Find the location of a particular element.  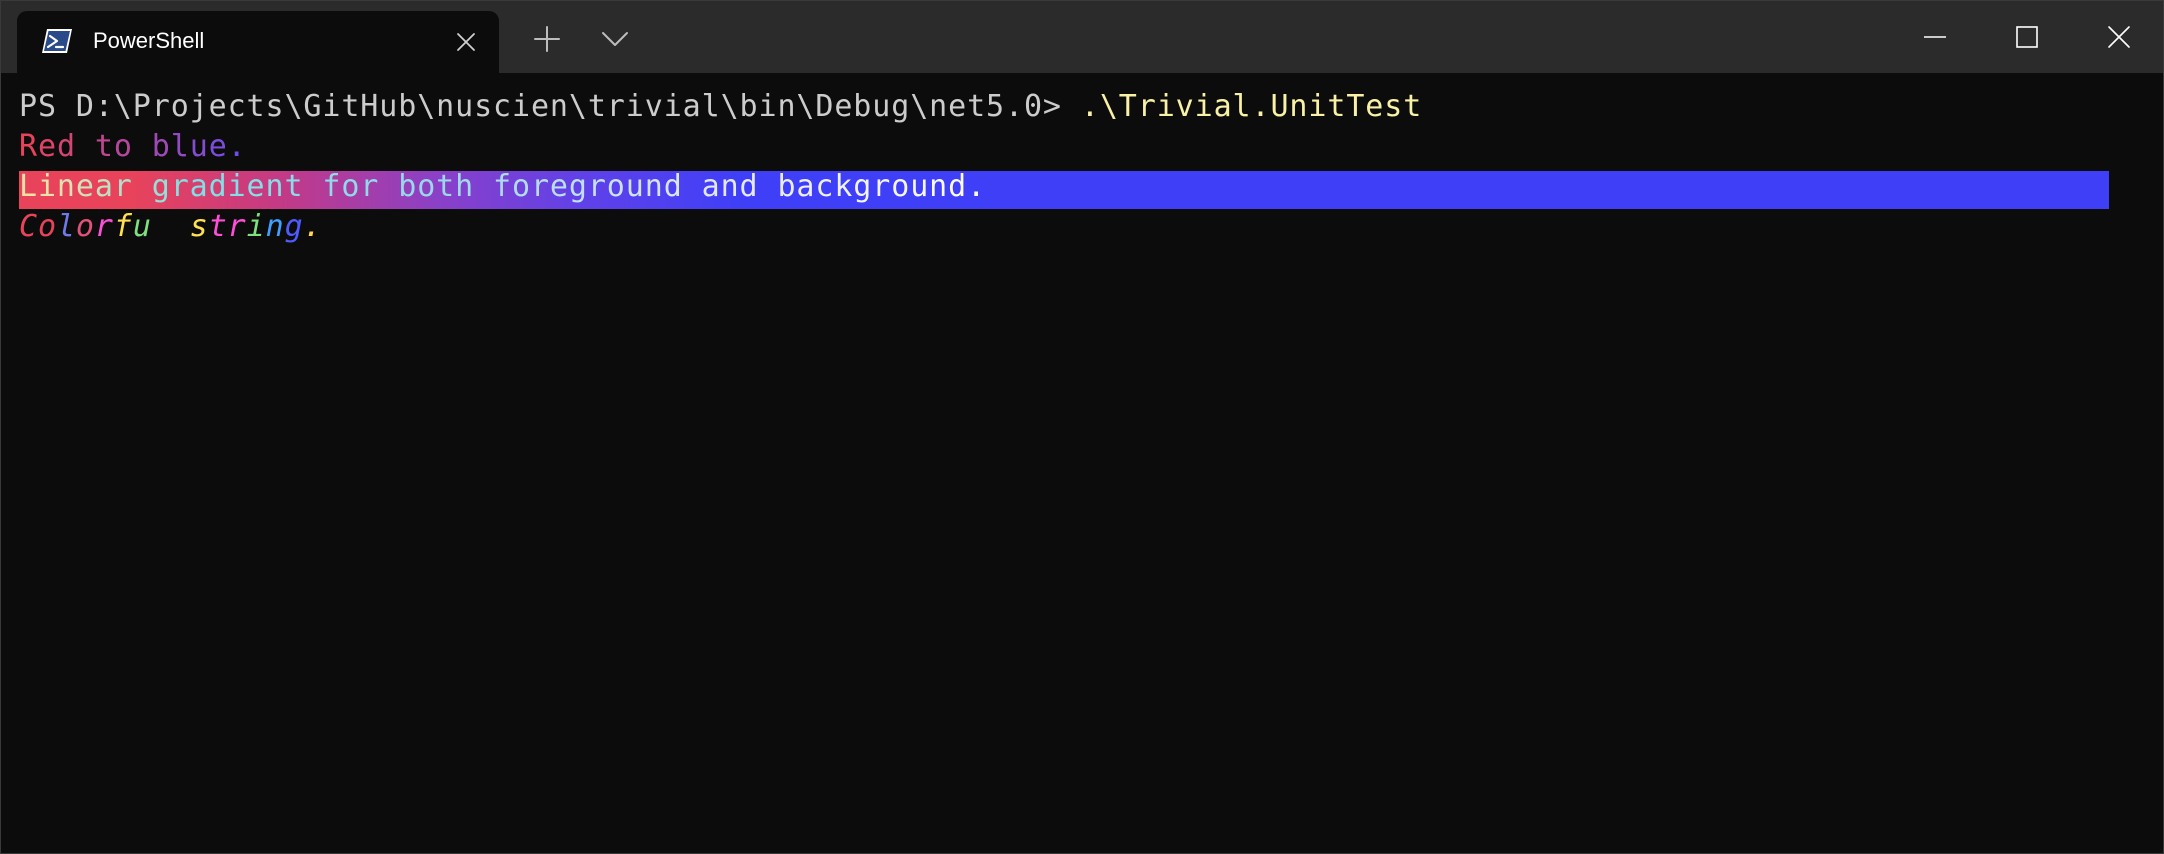

close-tab-icon is located at coordinates (466, 42).